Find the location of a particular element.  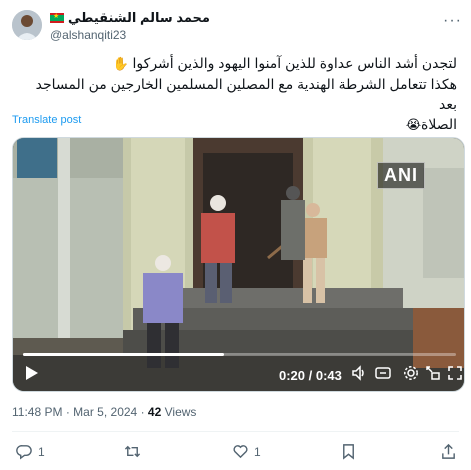

mauritania-flag-icon is located at coordinates (57, 17).